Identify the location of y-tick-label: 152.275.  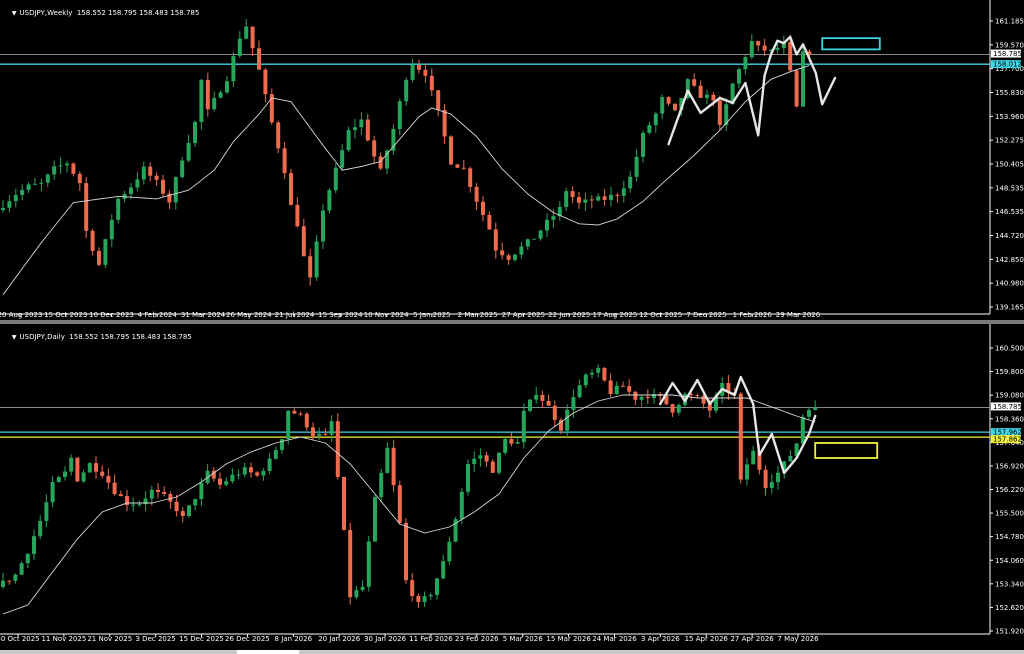
(1009, 141).